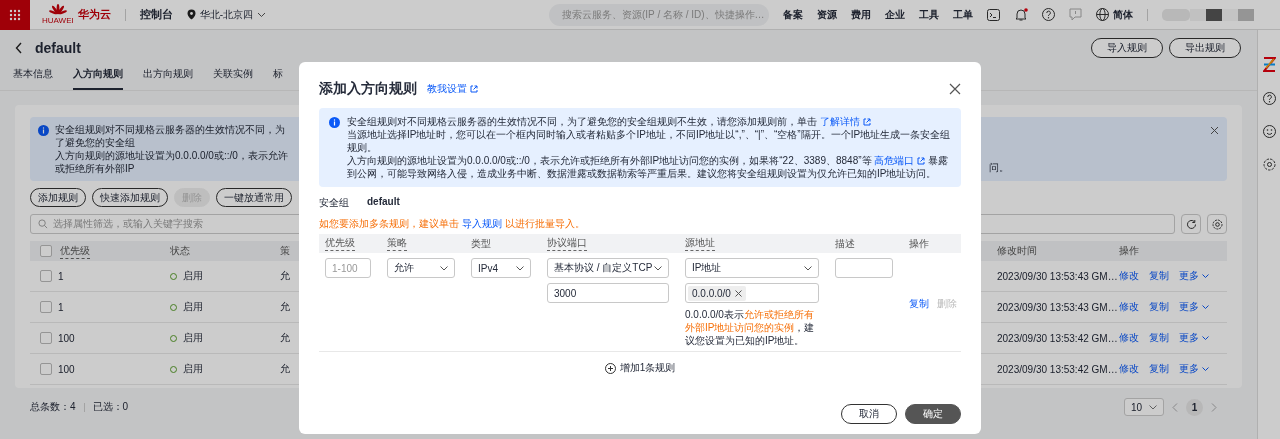  Describe the element at coordinates (864, 268) in the screenshot. I see `description-field` at that location.